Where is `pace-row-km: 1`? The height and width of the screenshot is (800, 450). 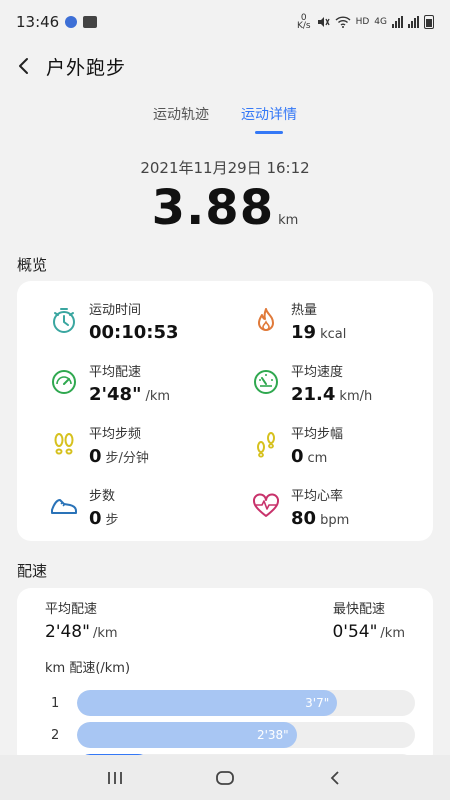
pace-row-km: 1 is located at coordinates (55, 703).